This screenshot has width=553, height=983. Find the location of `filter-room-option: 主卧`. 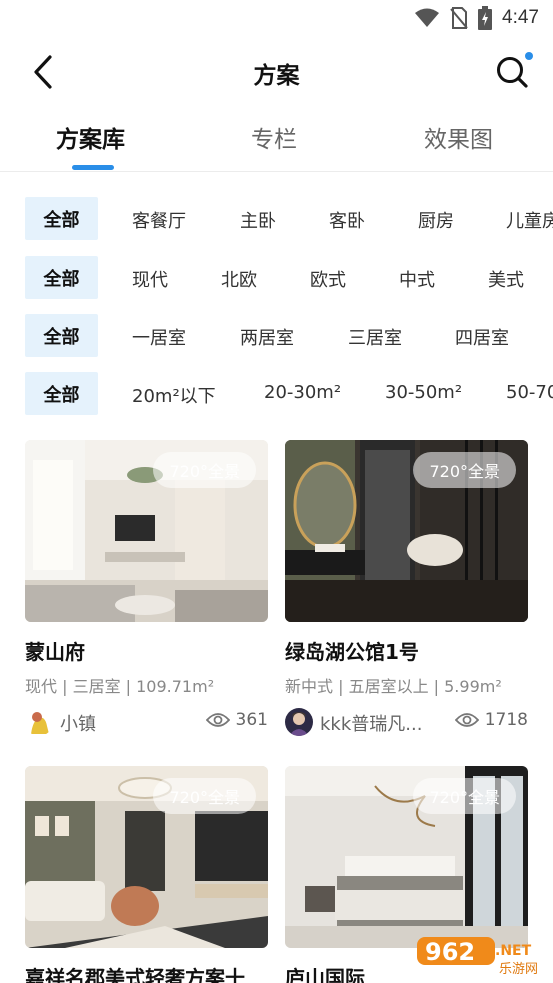

filter-room-option: 主卧 is located at coordinates (258, 220).